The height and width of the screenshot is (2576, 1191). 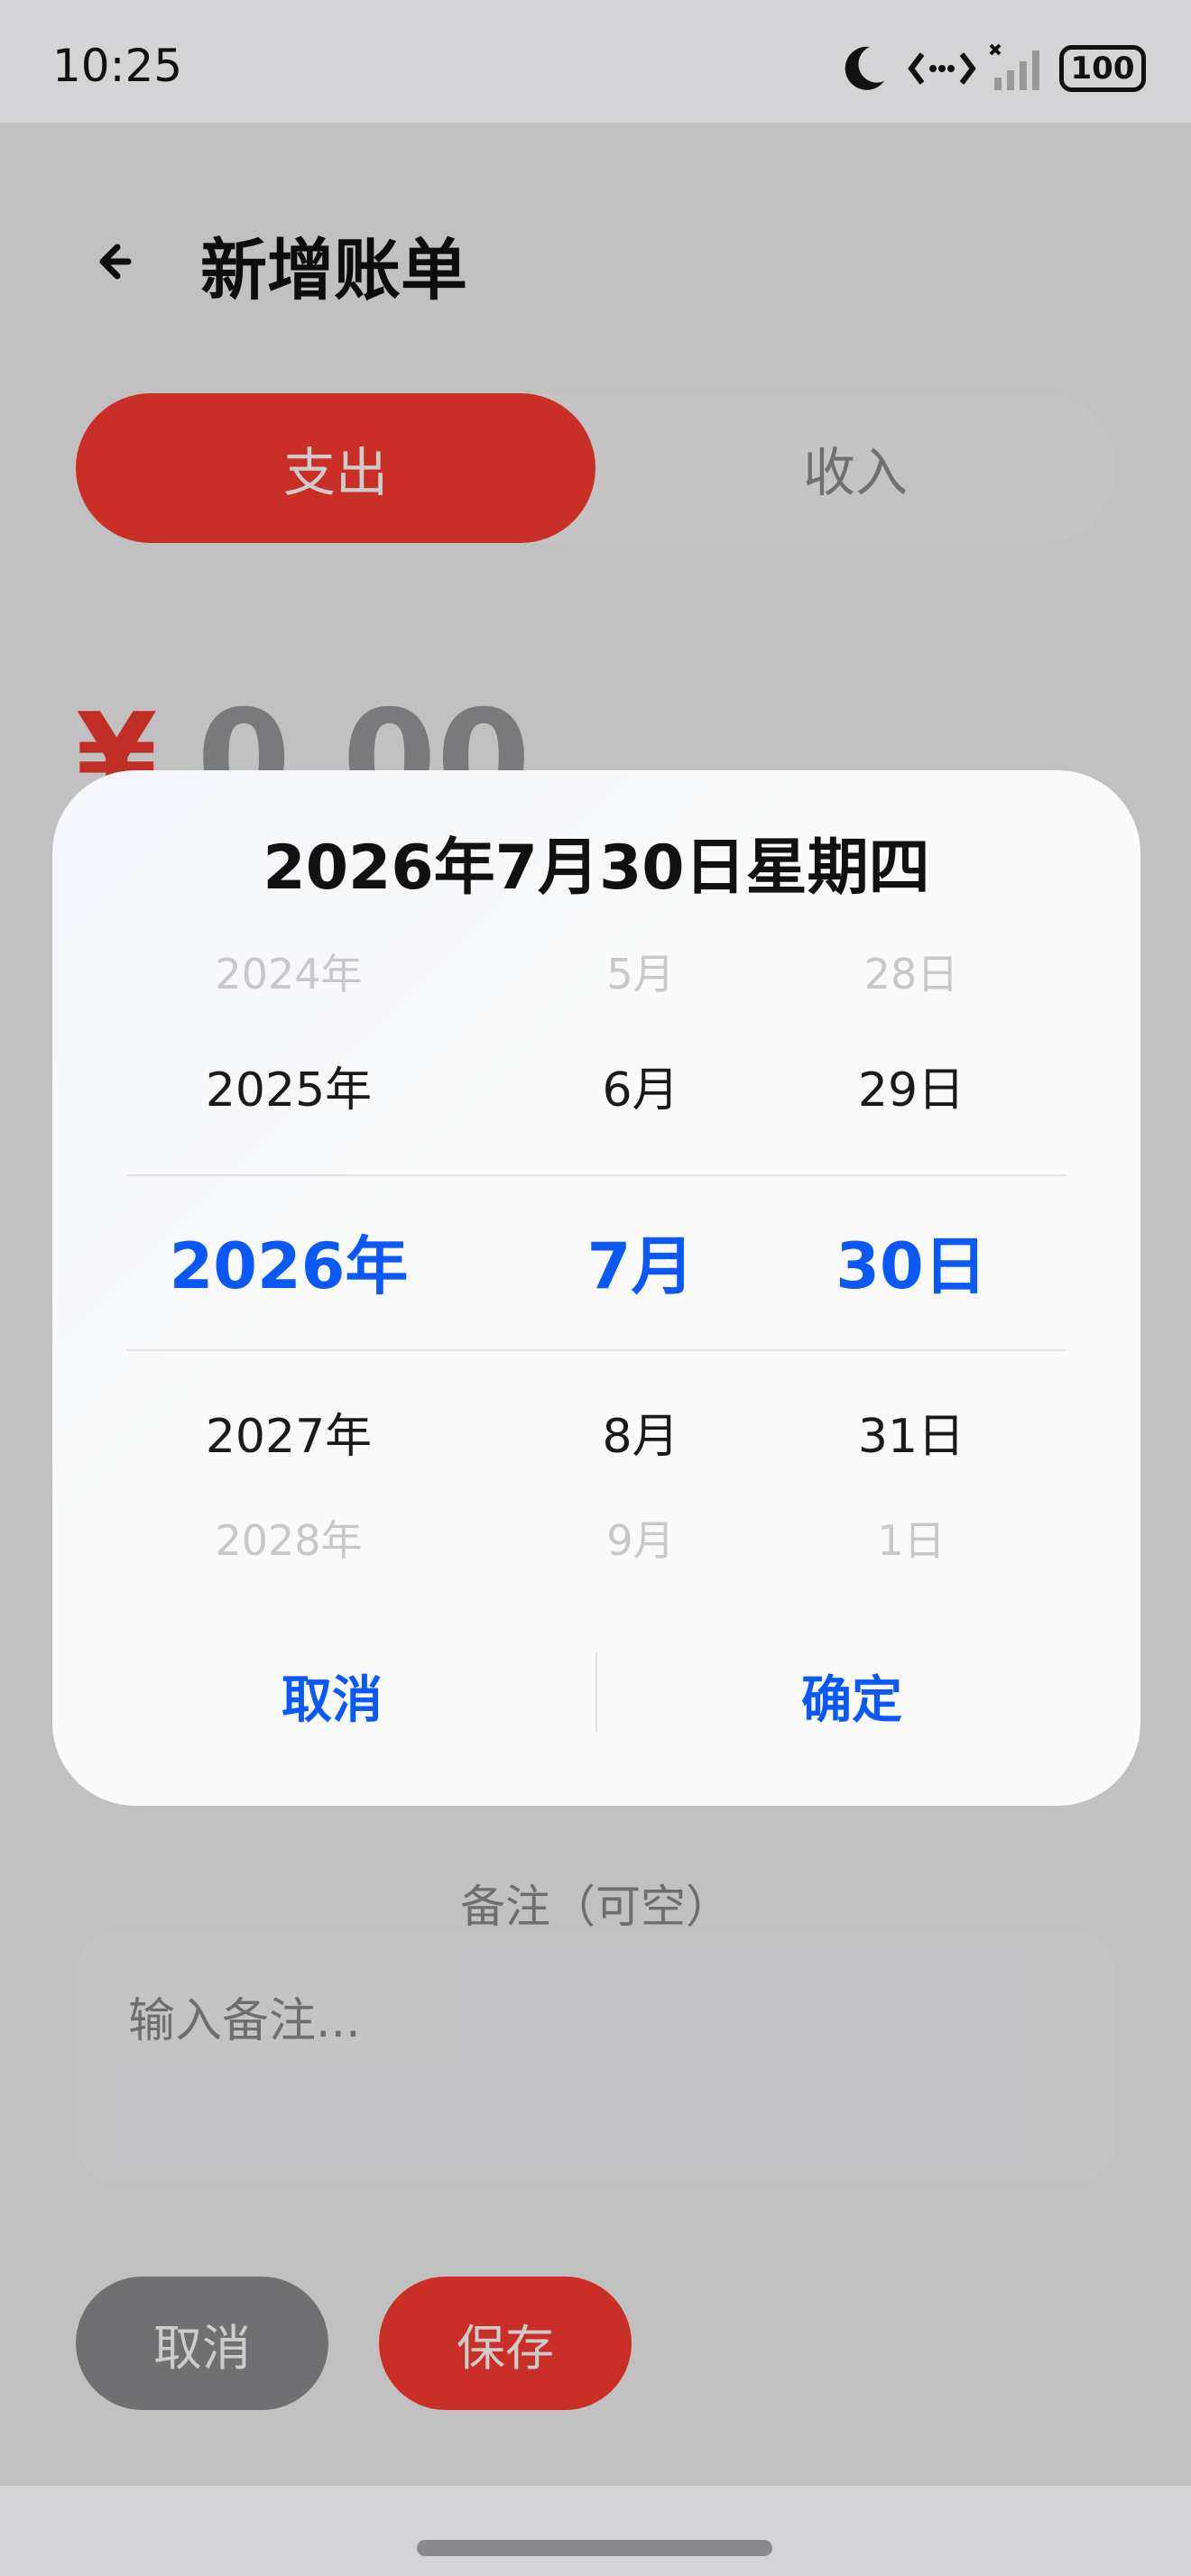 I want to click on moon-icon, so click(x=864, y=68).